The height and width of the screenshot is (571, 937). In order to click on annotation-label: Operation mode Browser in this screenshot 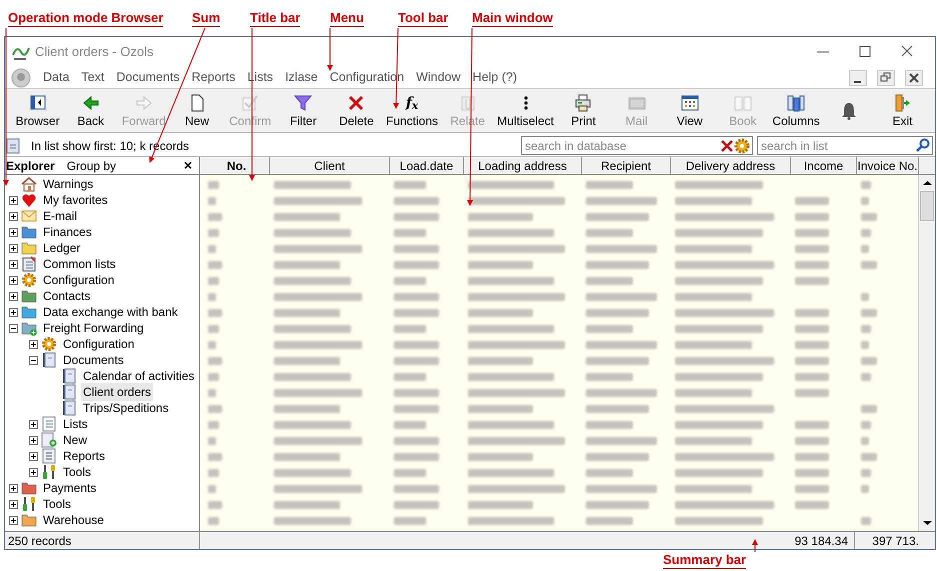, I will do `click(86, 18)`.